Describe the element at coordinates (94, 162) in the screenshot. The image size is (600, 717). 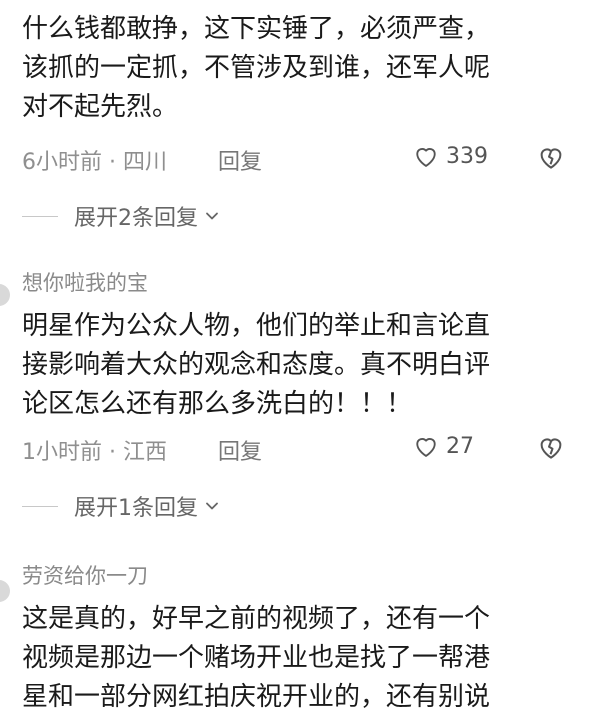
I see `comment-time-location: 6小时前 · 四川` at that location.